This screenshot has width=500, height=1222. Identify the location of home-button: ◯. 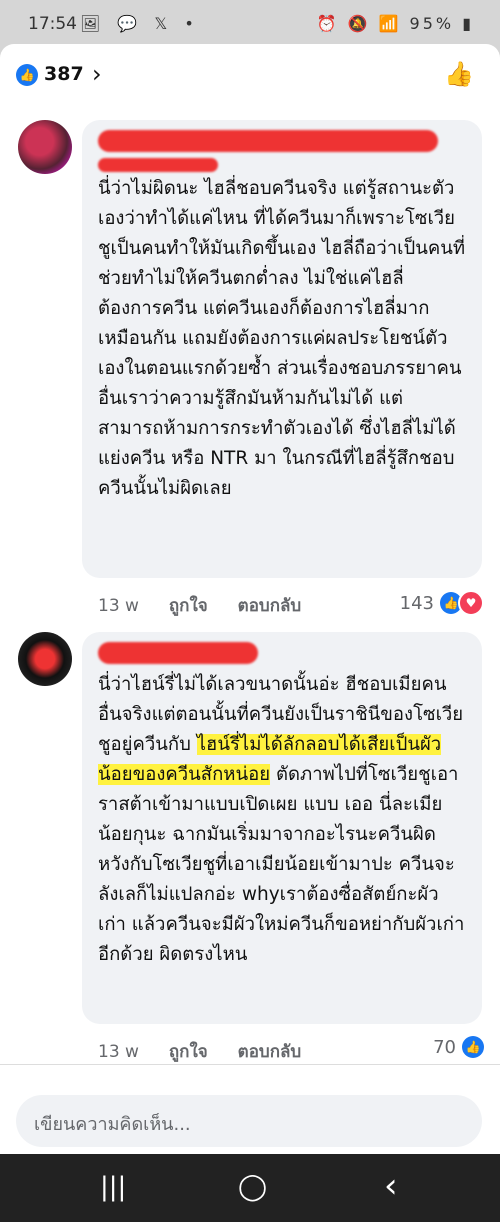
(252, 1187).